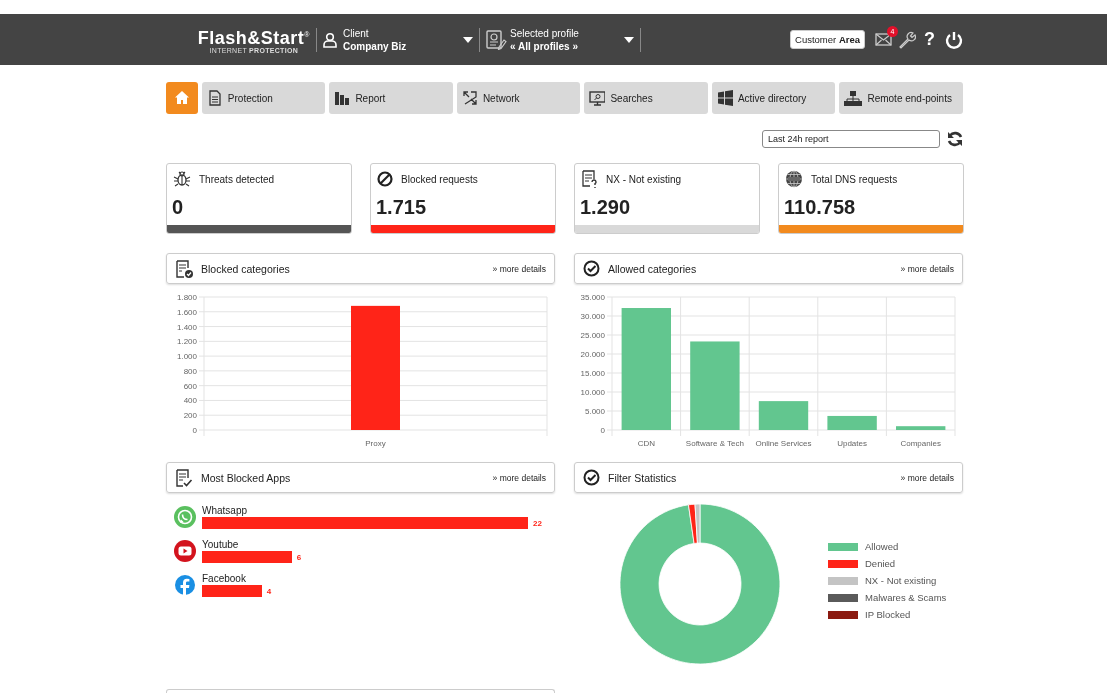  What do you see at coordinates (883, 39) in the screenshot?
I see `mail-icon` at bounding box center [883, 39].